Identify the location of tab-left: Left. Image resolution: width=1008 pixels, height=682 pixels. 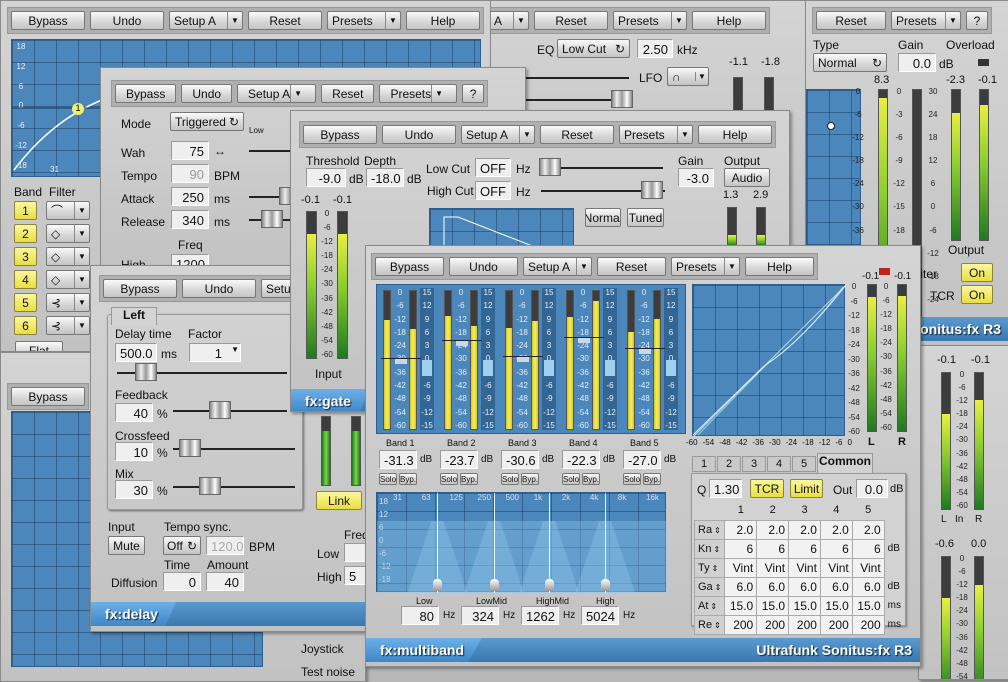
(134, 316).